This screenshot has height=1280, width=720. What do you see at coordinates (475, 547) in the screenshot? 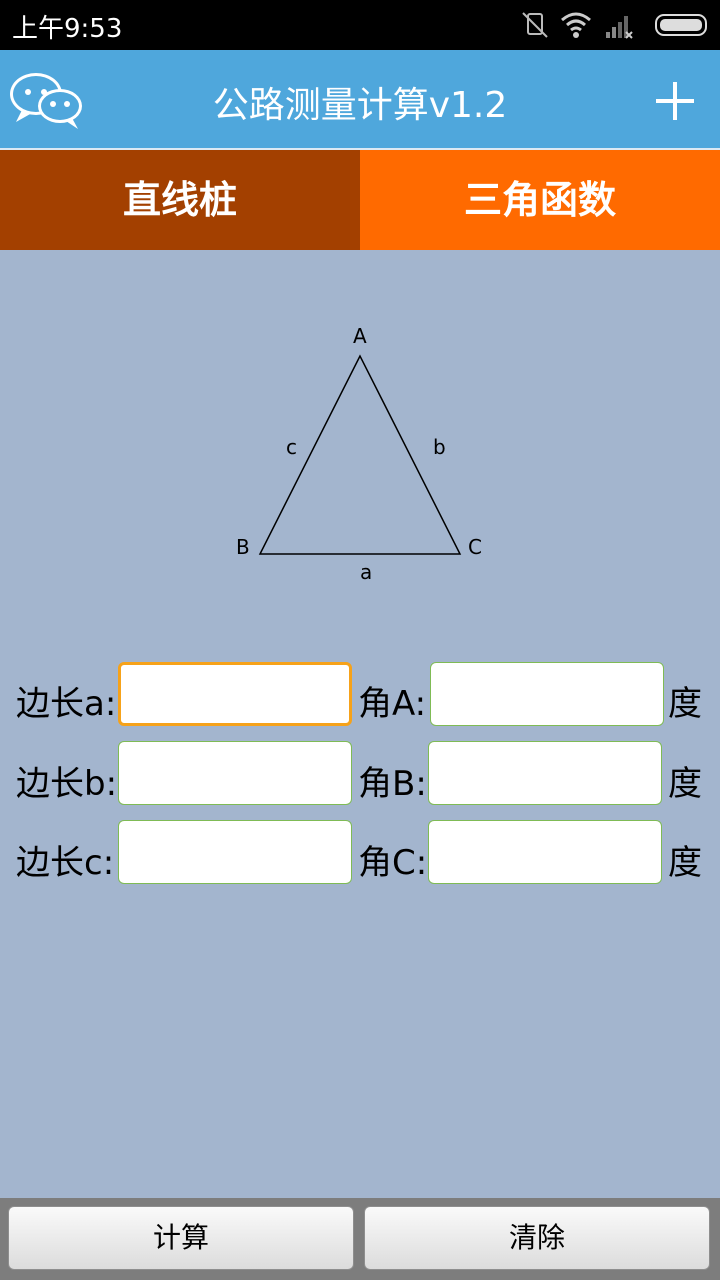
I see `vertex-c-label: C` at bounding box center [475, 547].